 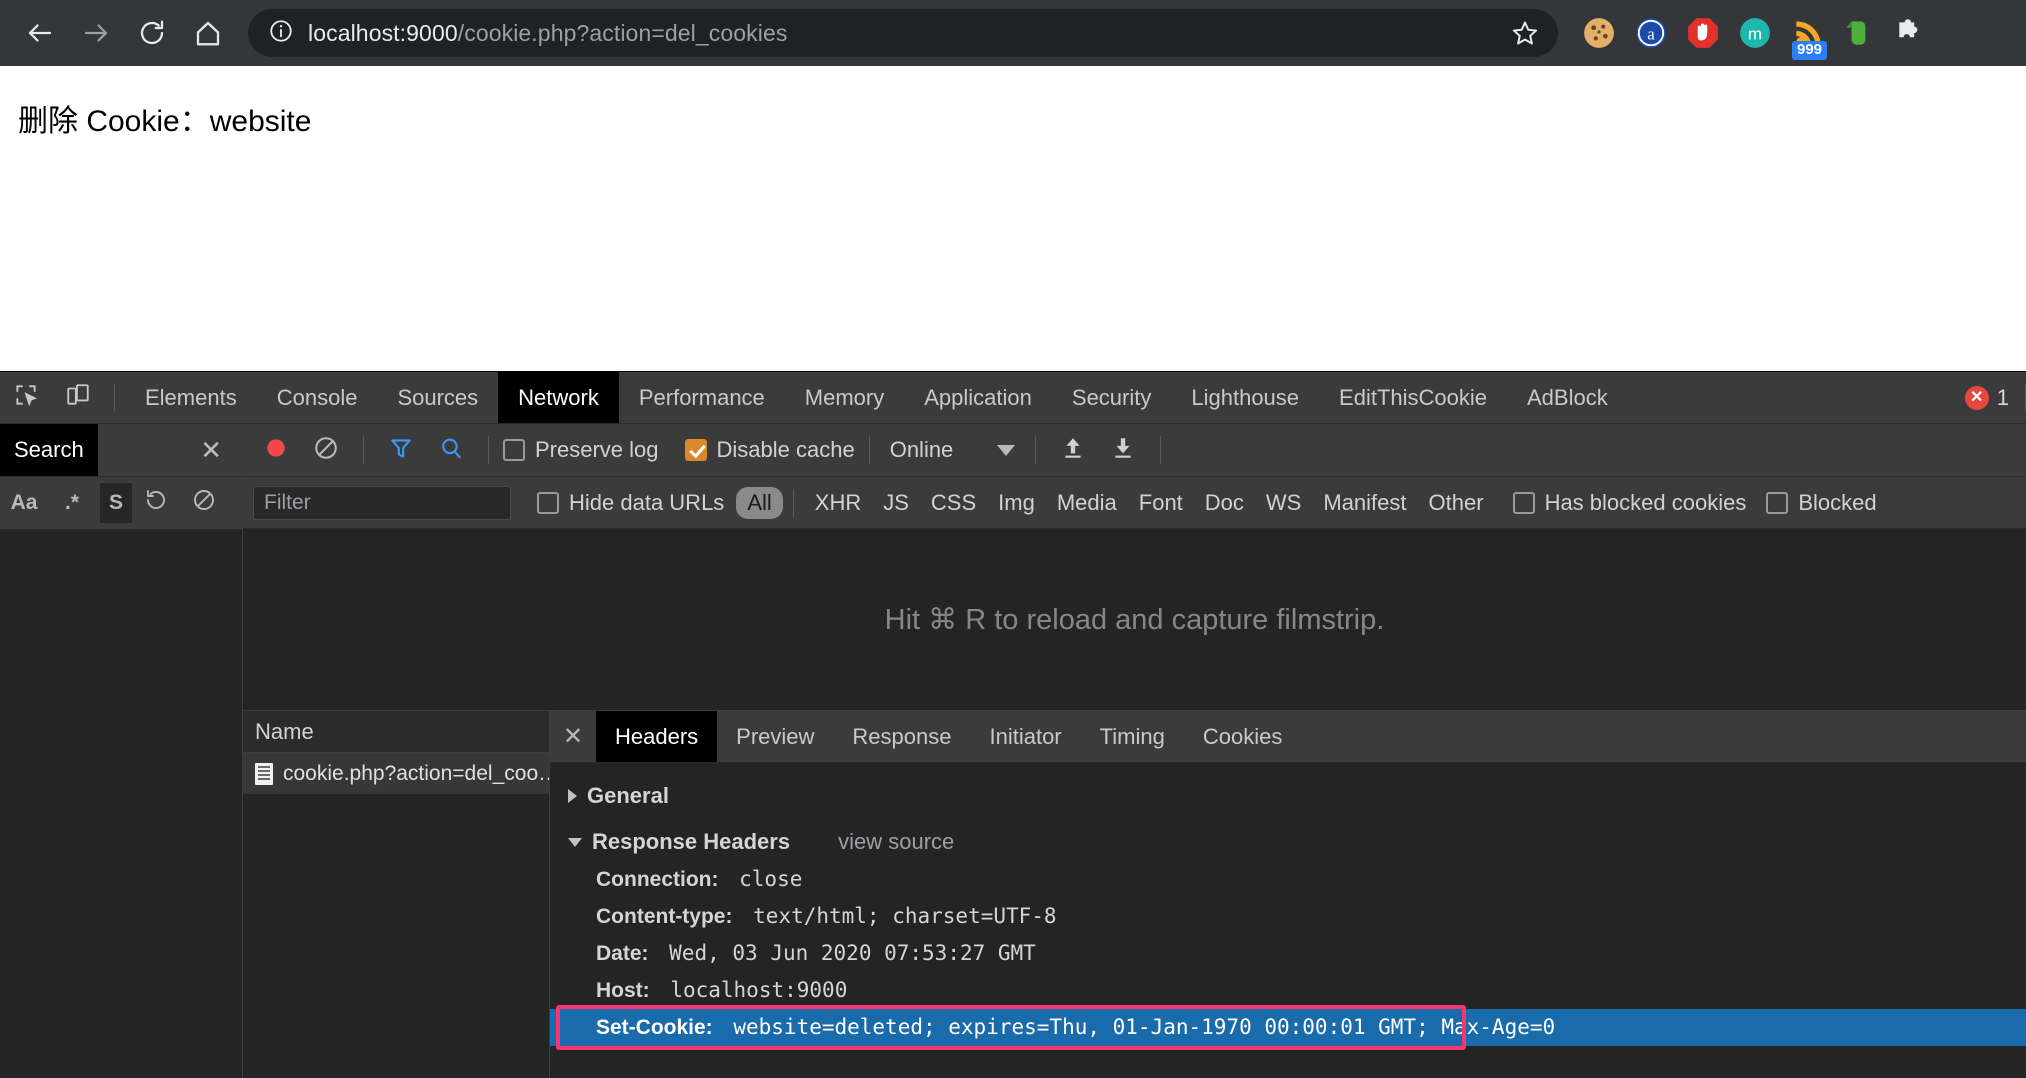 I want to click on regex-button: .*, so click(x=72, y=503).